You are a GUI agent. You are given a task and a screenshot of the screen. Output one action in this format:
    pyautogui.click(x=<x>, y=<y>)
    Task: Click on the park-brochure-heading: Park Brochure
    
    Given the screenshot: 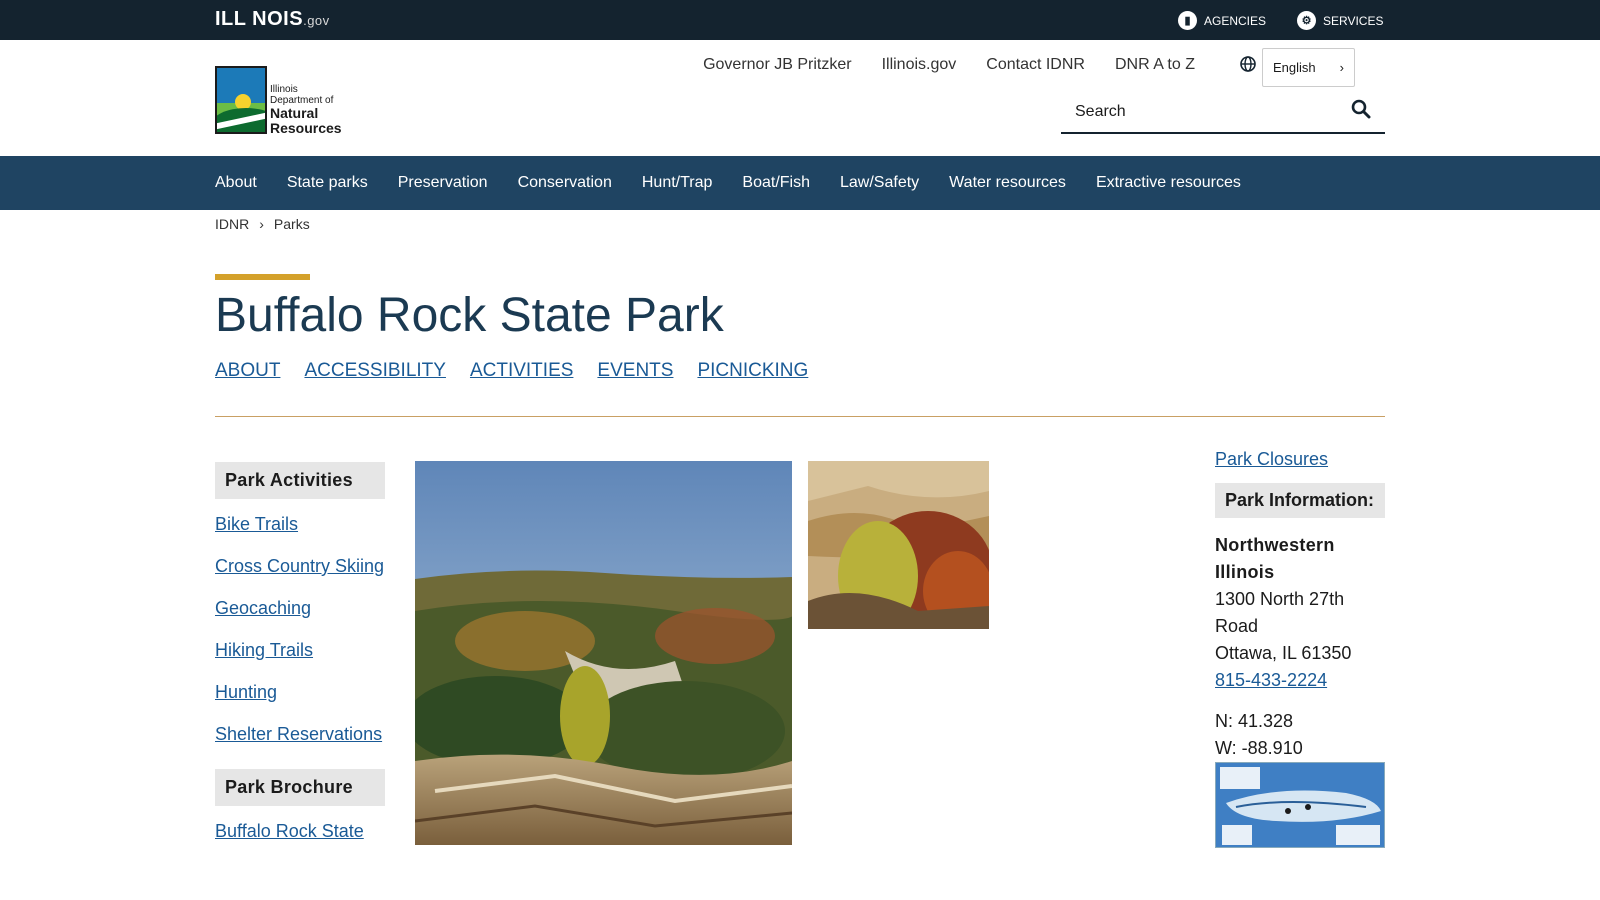 What is the action you would take?
    pyautogui.click(x=300, y=787)
    